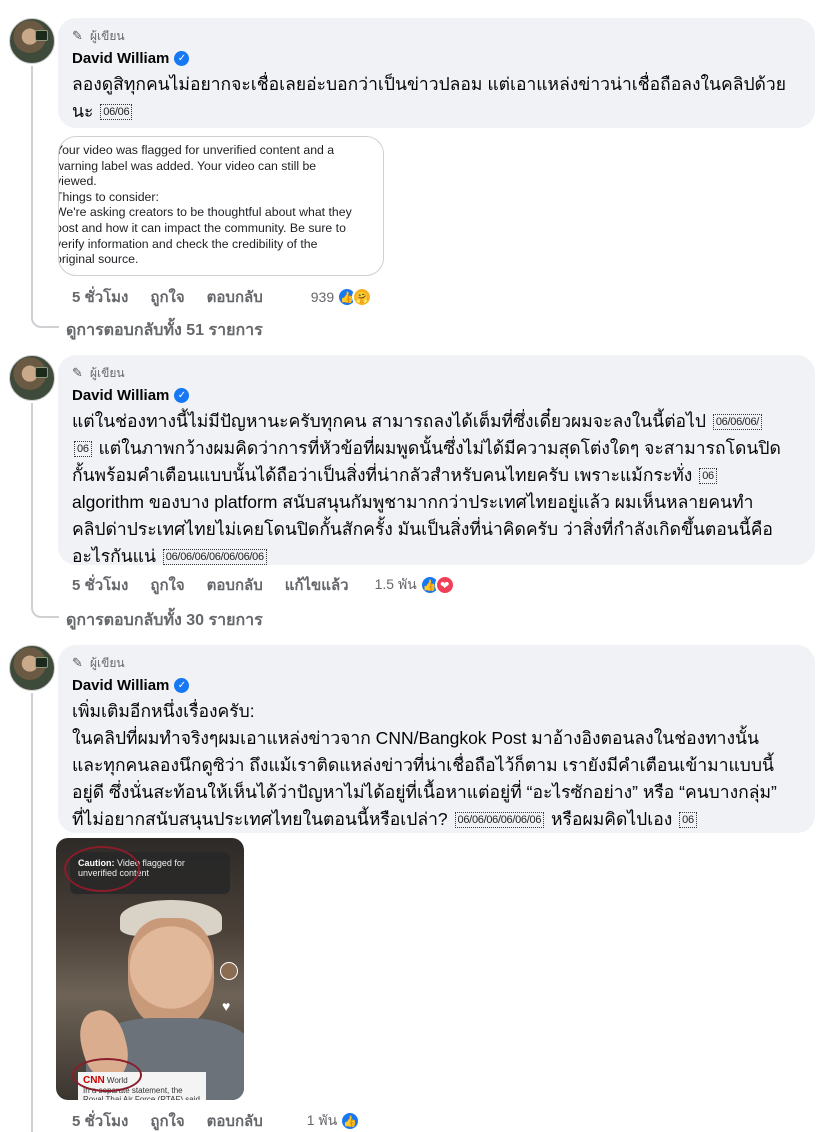 Image resolution: width=820 pixels, height=1132 pixels. I want to click on attachment-line: viewed., so click(77, 181).